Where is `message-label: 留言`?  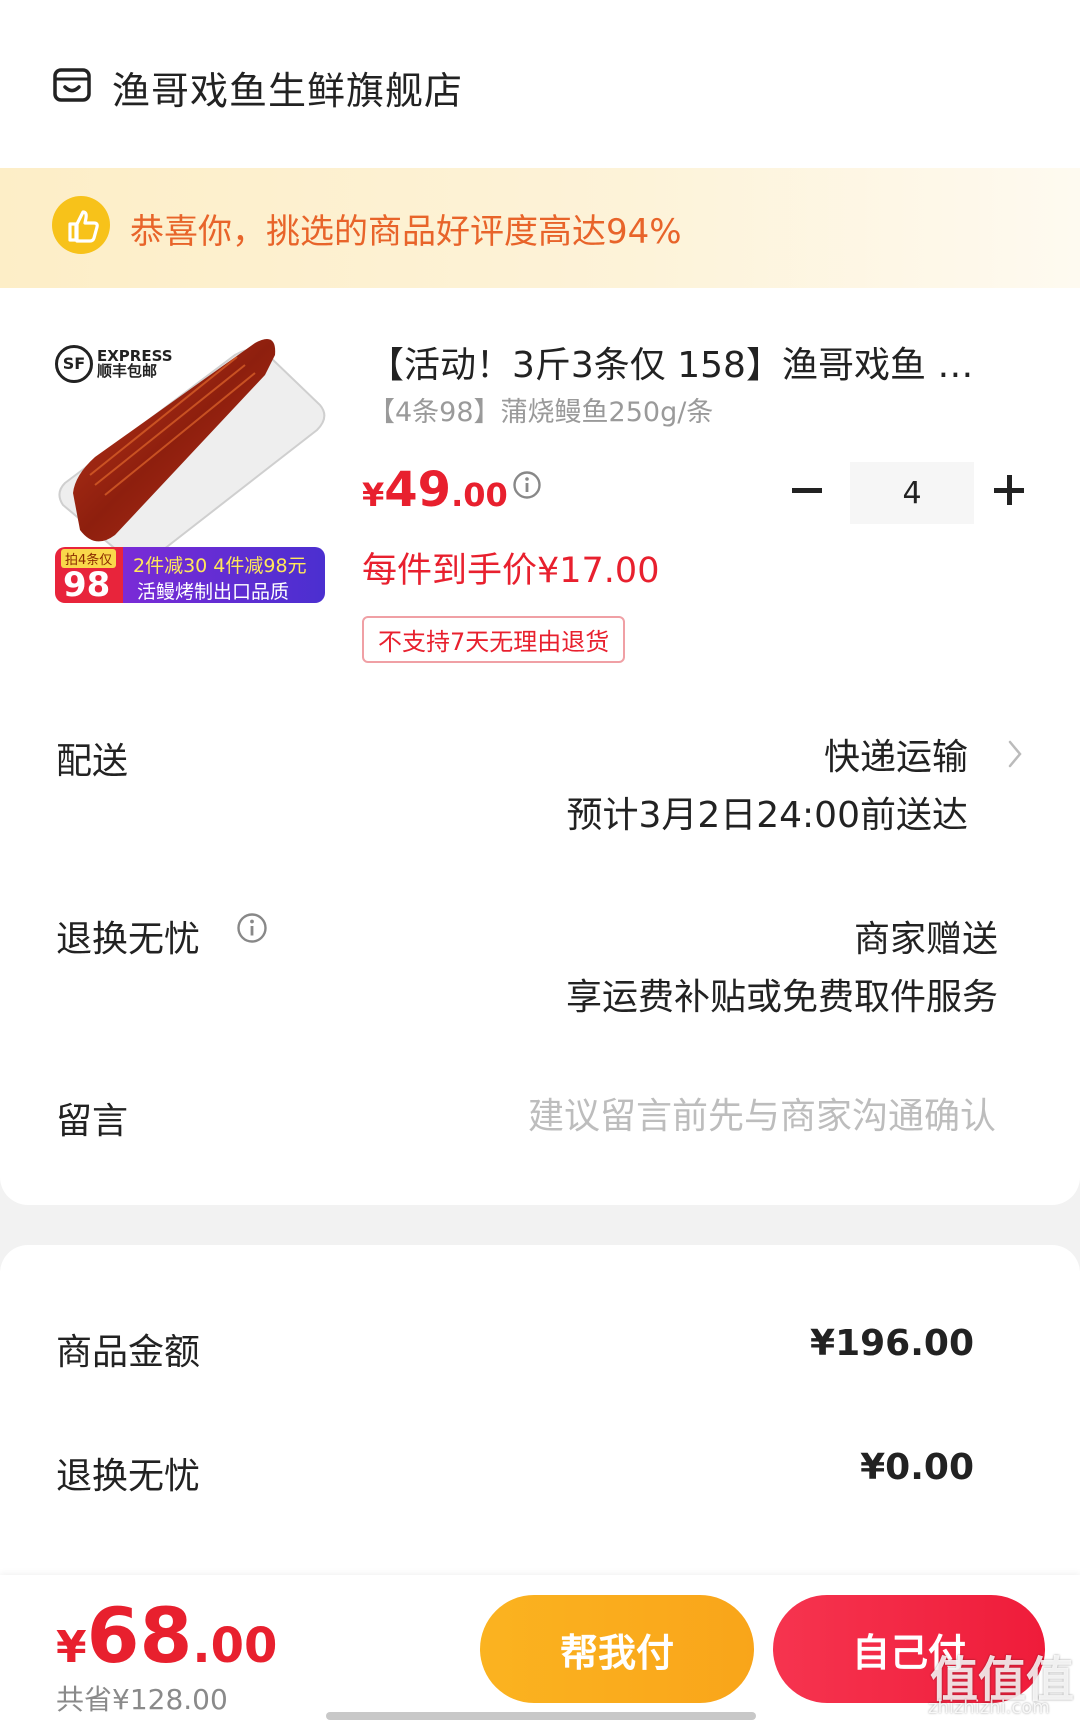
message-label: 留言 is located at coordinates (92, 1121).